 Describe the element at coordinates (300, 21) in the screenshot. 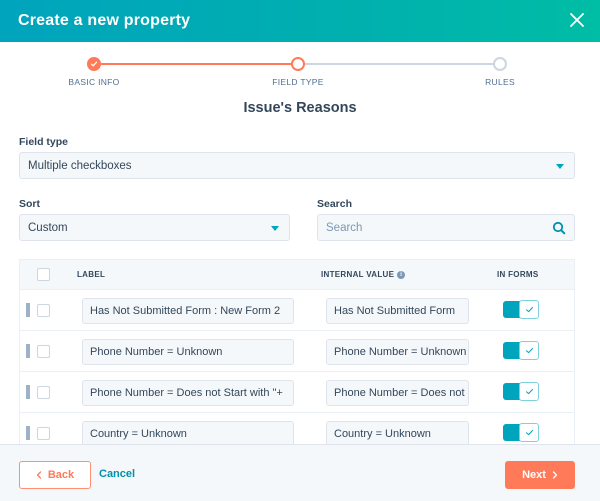

I see `modal-header: Create a new property` at that location.